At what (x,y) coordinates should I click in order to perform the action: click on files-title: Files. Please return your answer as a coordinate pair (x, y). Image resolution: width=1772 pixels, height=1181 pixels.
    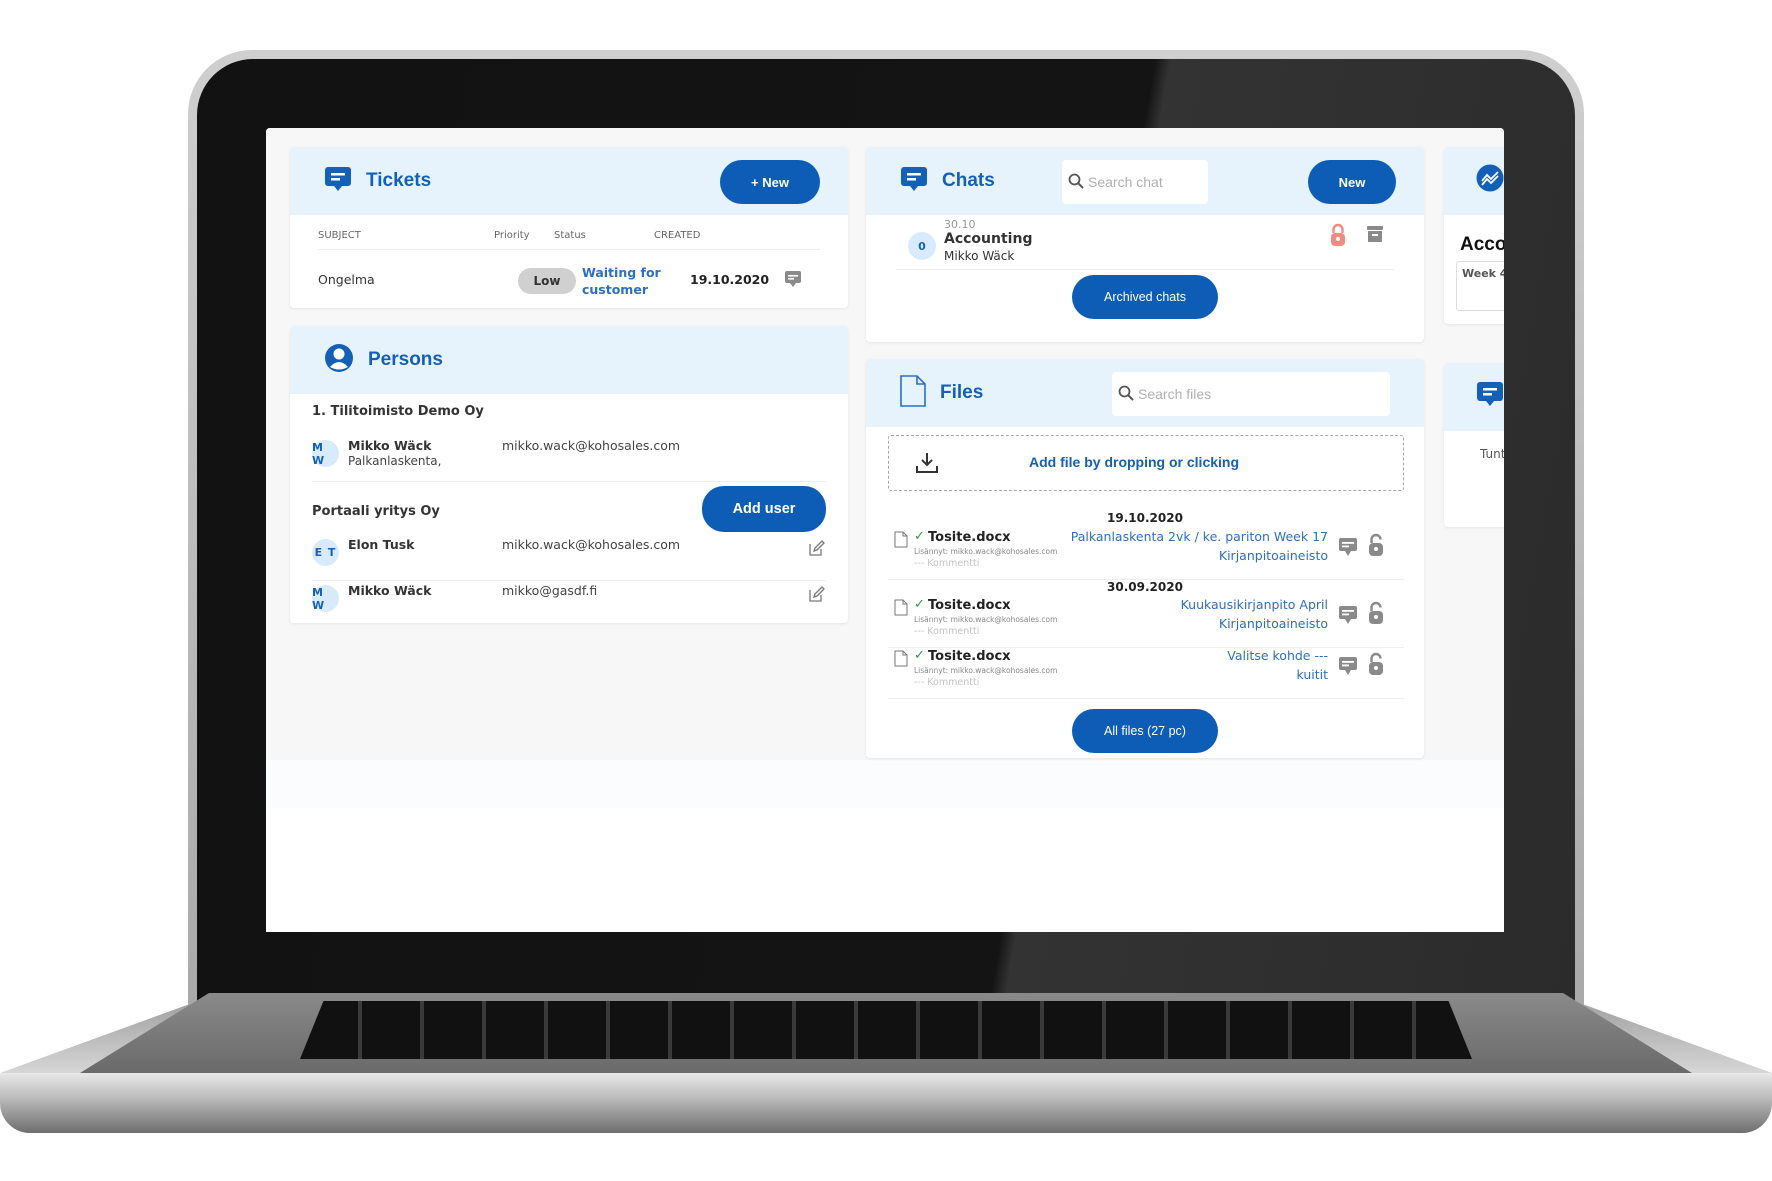
    Looking at the image, I should click on (962, 392).